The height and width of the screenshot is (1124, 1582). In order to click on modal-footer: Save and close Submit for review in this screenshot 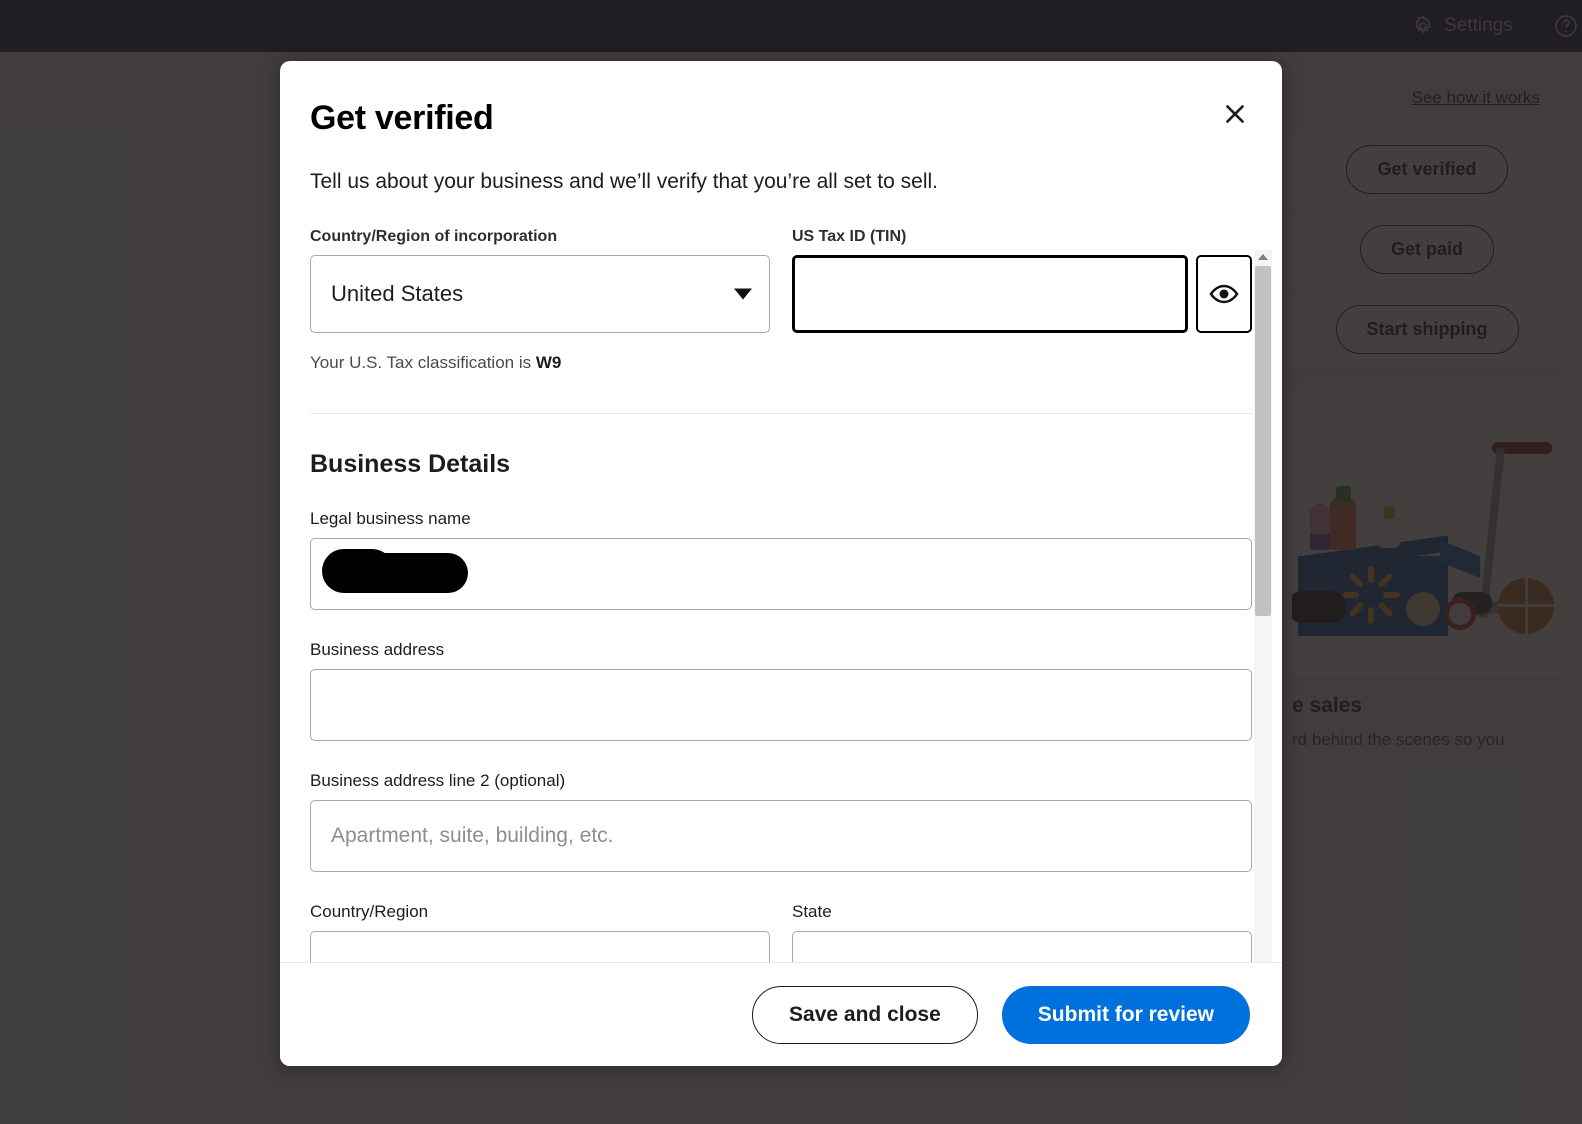, I will do `click(781, 1014)`.